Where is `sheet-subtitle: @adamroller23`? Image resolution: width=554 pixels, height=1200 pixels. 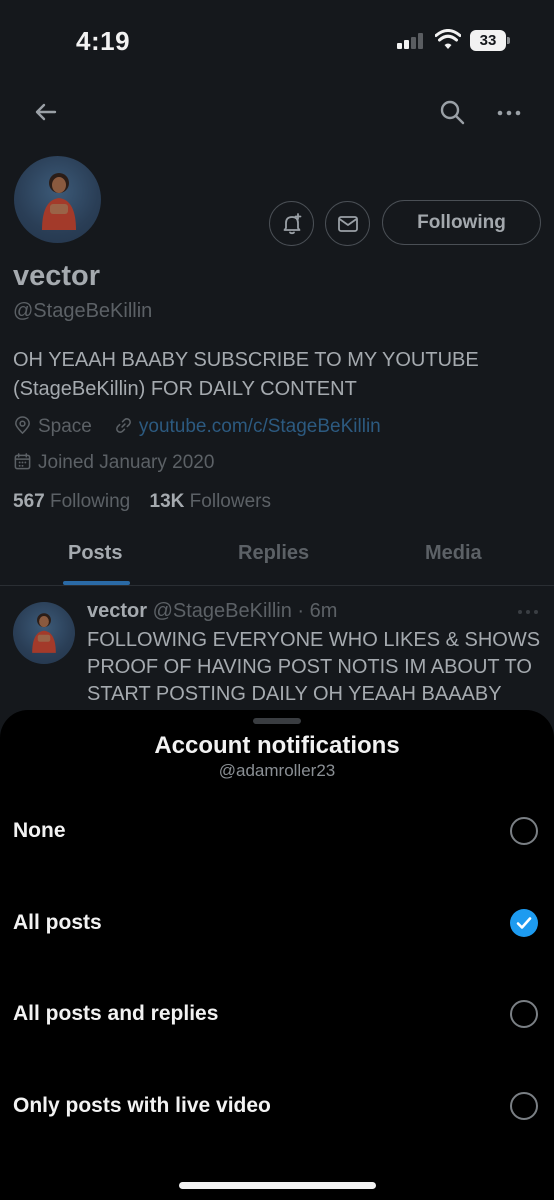
sheet-subtitle: @adamroller23 is located at coordinates (277, 770).